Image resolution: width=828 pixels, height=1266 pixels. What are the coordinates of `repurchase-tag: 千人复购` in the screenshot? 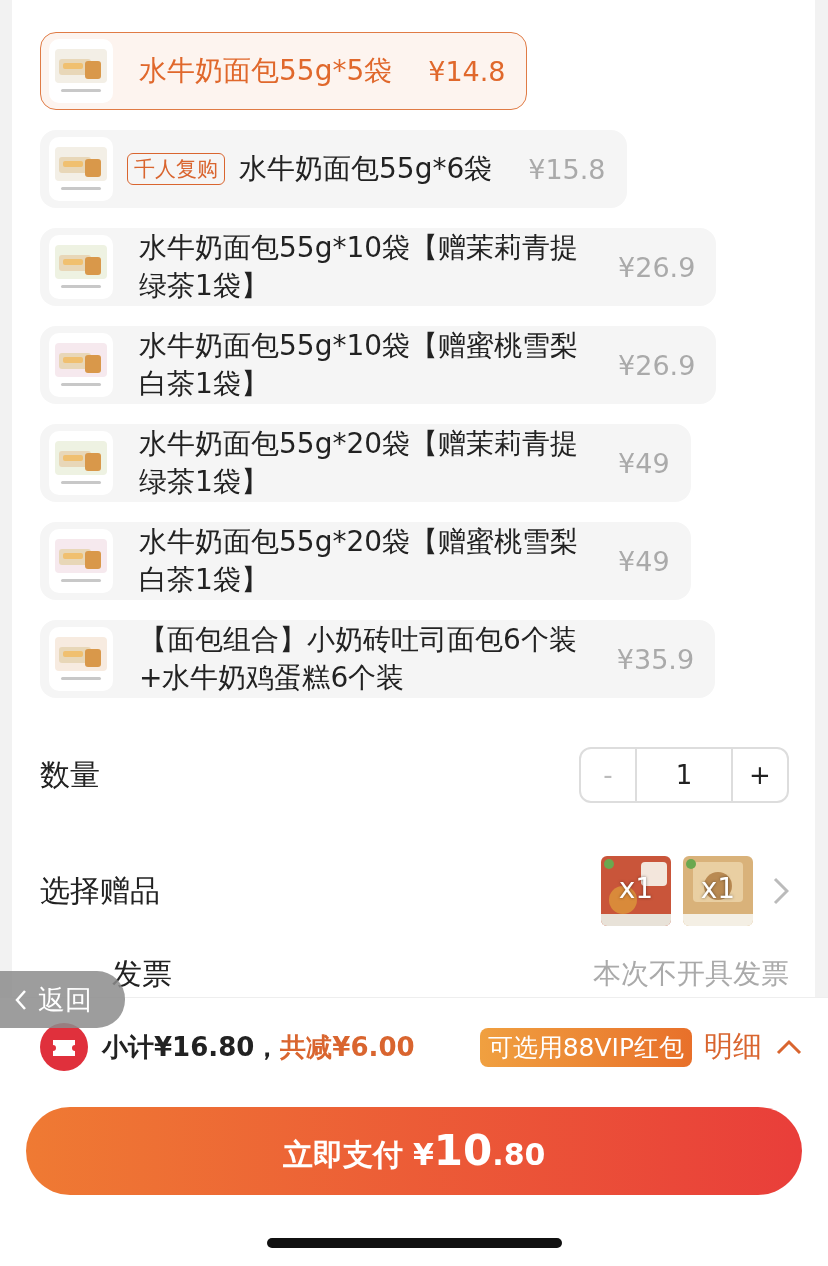 It's located at (176, 169).